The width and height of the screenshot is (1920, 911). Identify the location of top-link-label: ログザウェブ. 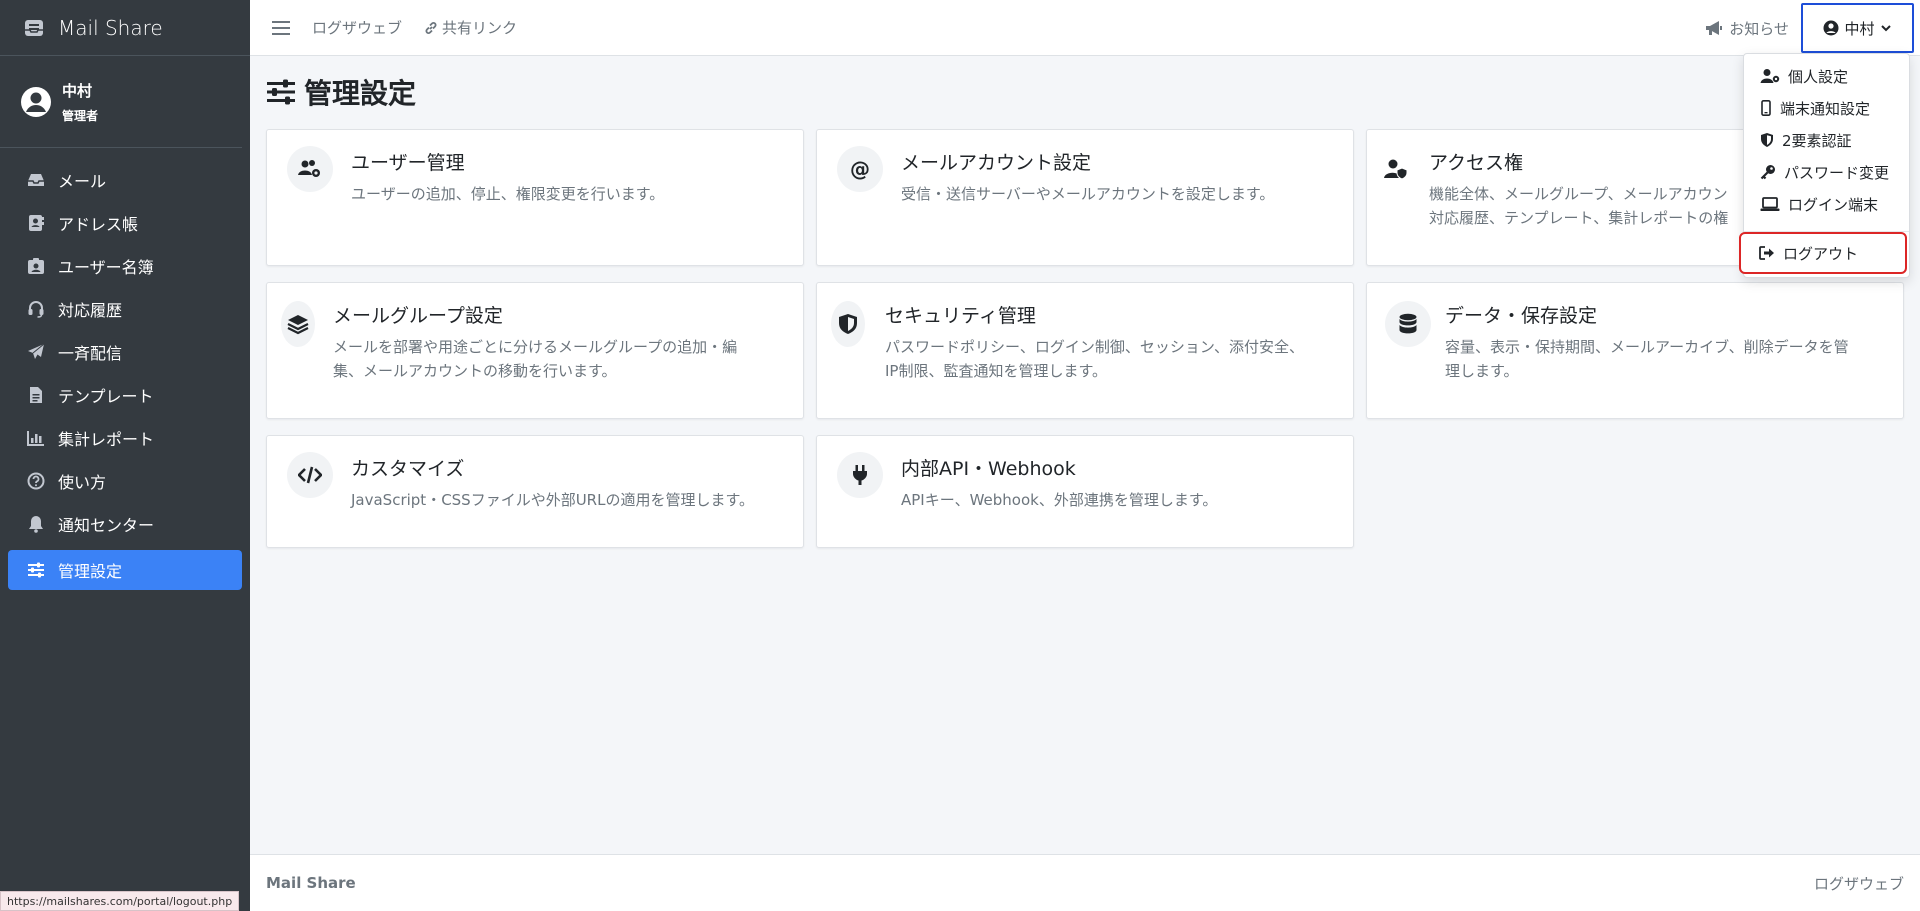
(357, 28).